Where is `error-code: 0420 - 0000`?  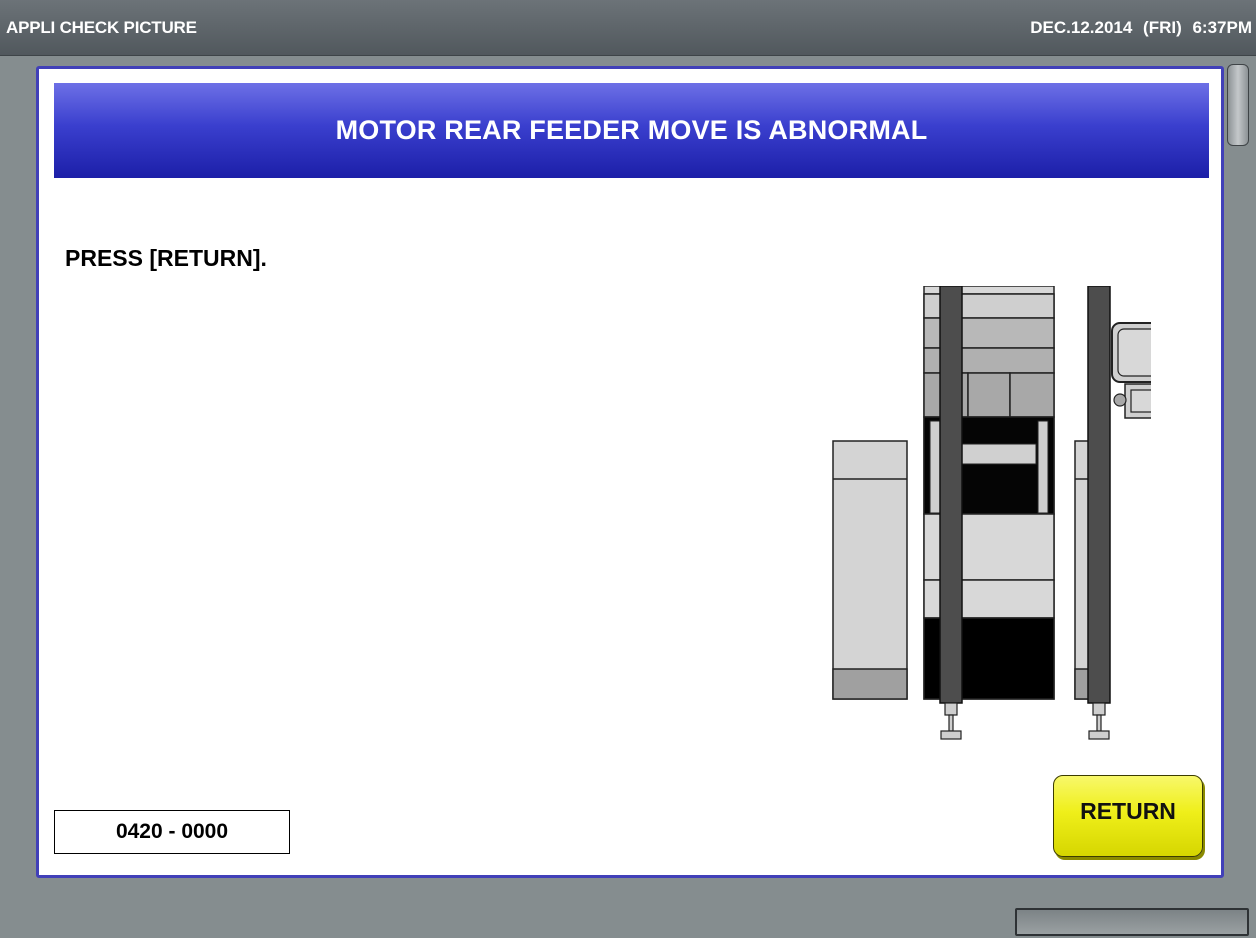
error-code: 0420 - 0000 is located at coordinates (172, 832).